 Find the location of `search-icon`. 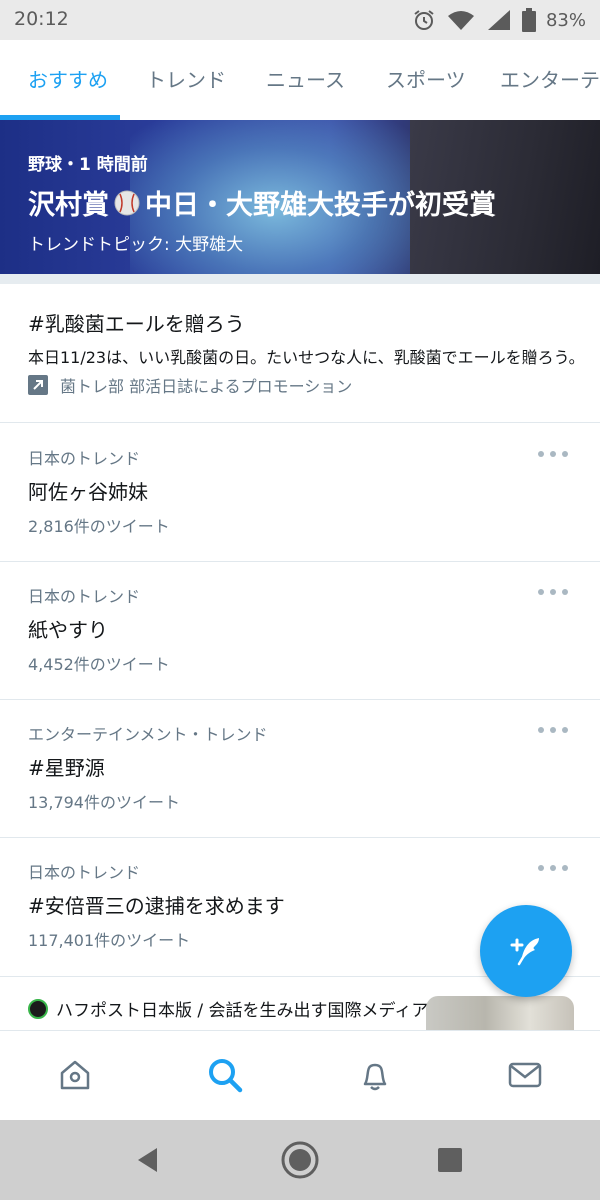

search-icon is located at coordinates (226, 1076).